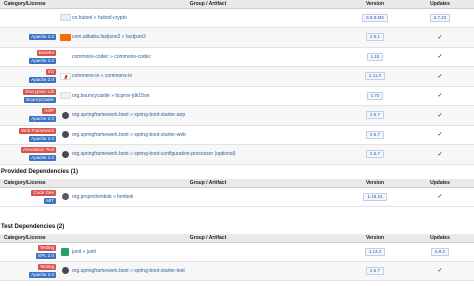 This screenshot has height=286, width=474. Describe the element at coordinates (50, 72) in the screenshot. I see `category-badge: I/O` at that location.